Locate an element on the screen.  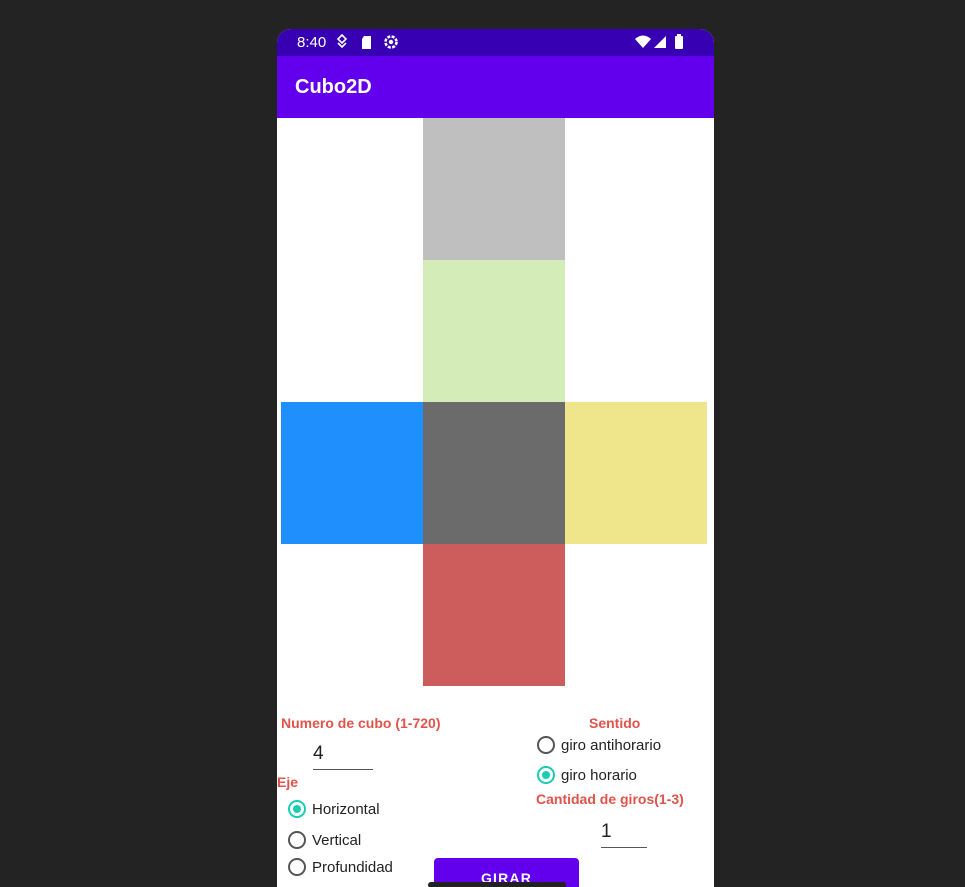
turns-input: 1 is located at coordinates (606, 832).